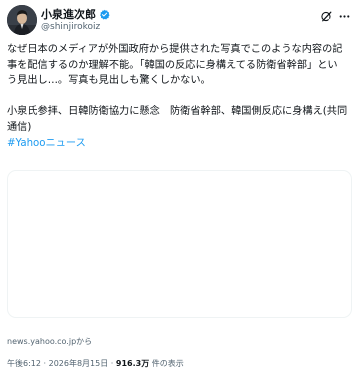 Image resolution: width=359 pixels, height=380 pixels. I want to click on post-meta: 午後6:12 · 2026年8月15日 · 916.3万 件の表示, so click(95, 364).